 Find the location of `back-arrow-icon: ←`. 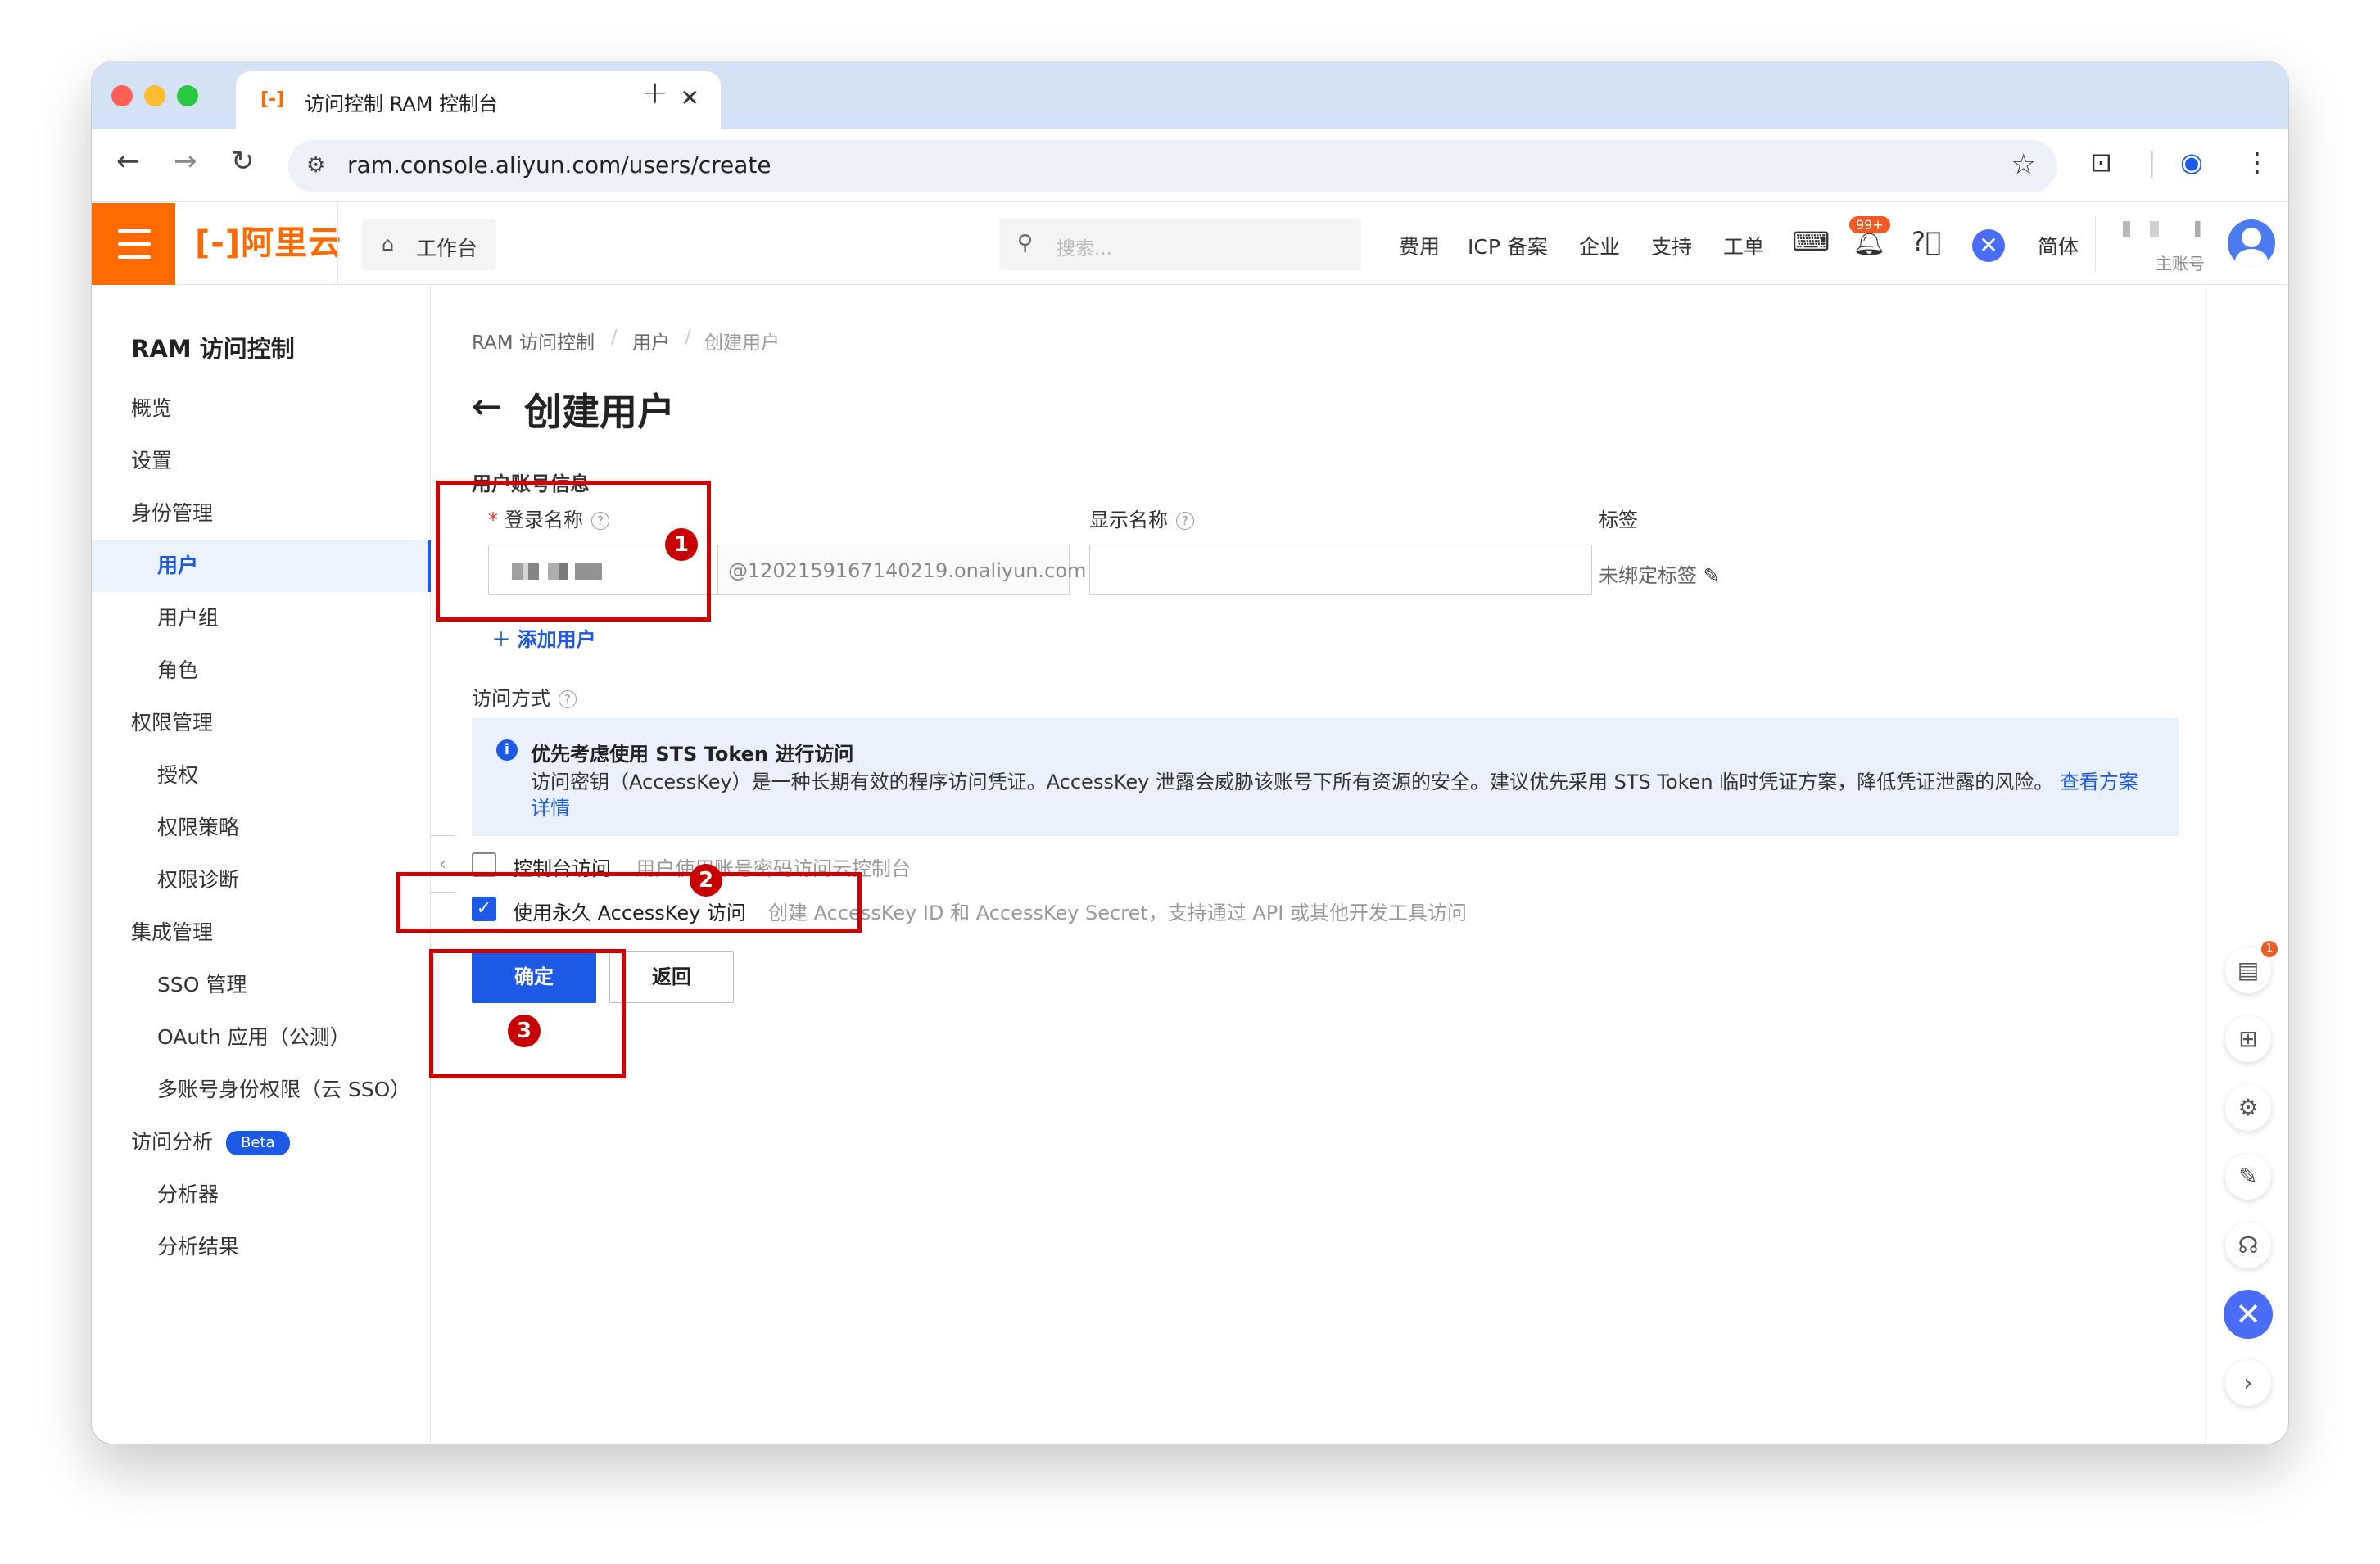

back-arrow-icon: ← is located at coordinates (487, 406).